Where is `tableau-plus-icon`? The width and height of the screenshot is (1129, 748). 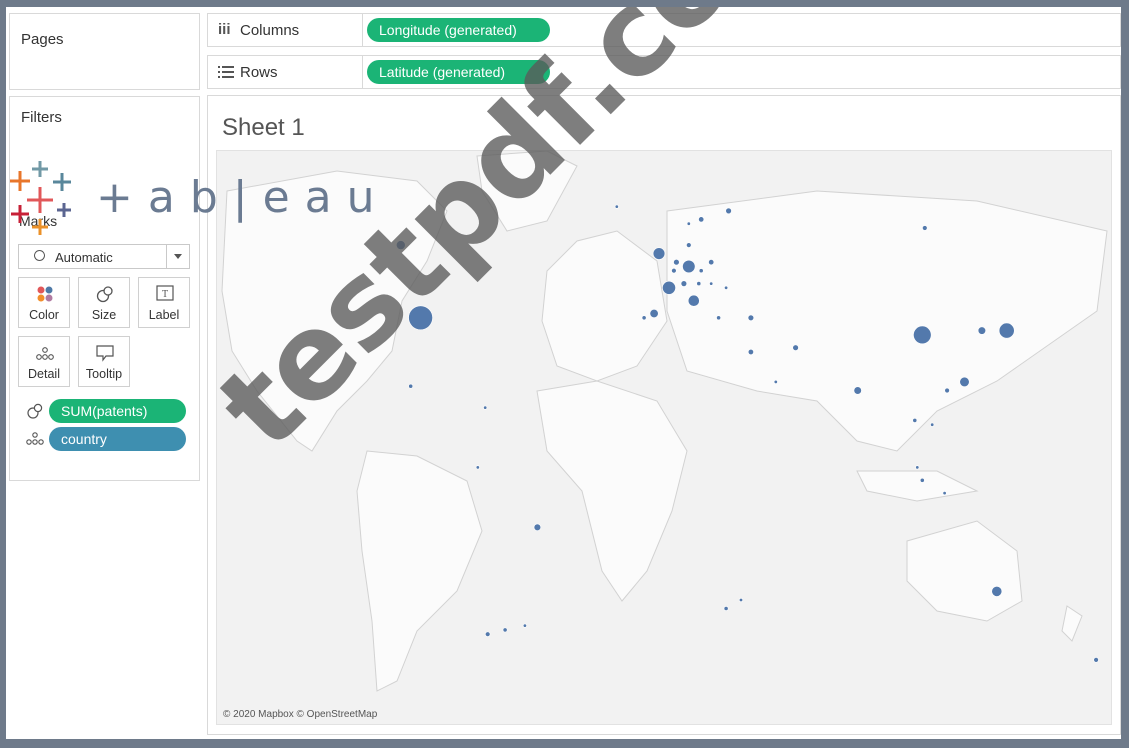
tableau-plus-icon is located at coordinates (40, 198).